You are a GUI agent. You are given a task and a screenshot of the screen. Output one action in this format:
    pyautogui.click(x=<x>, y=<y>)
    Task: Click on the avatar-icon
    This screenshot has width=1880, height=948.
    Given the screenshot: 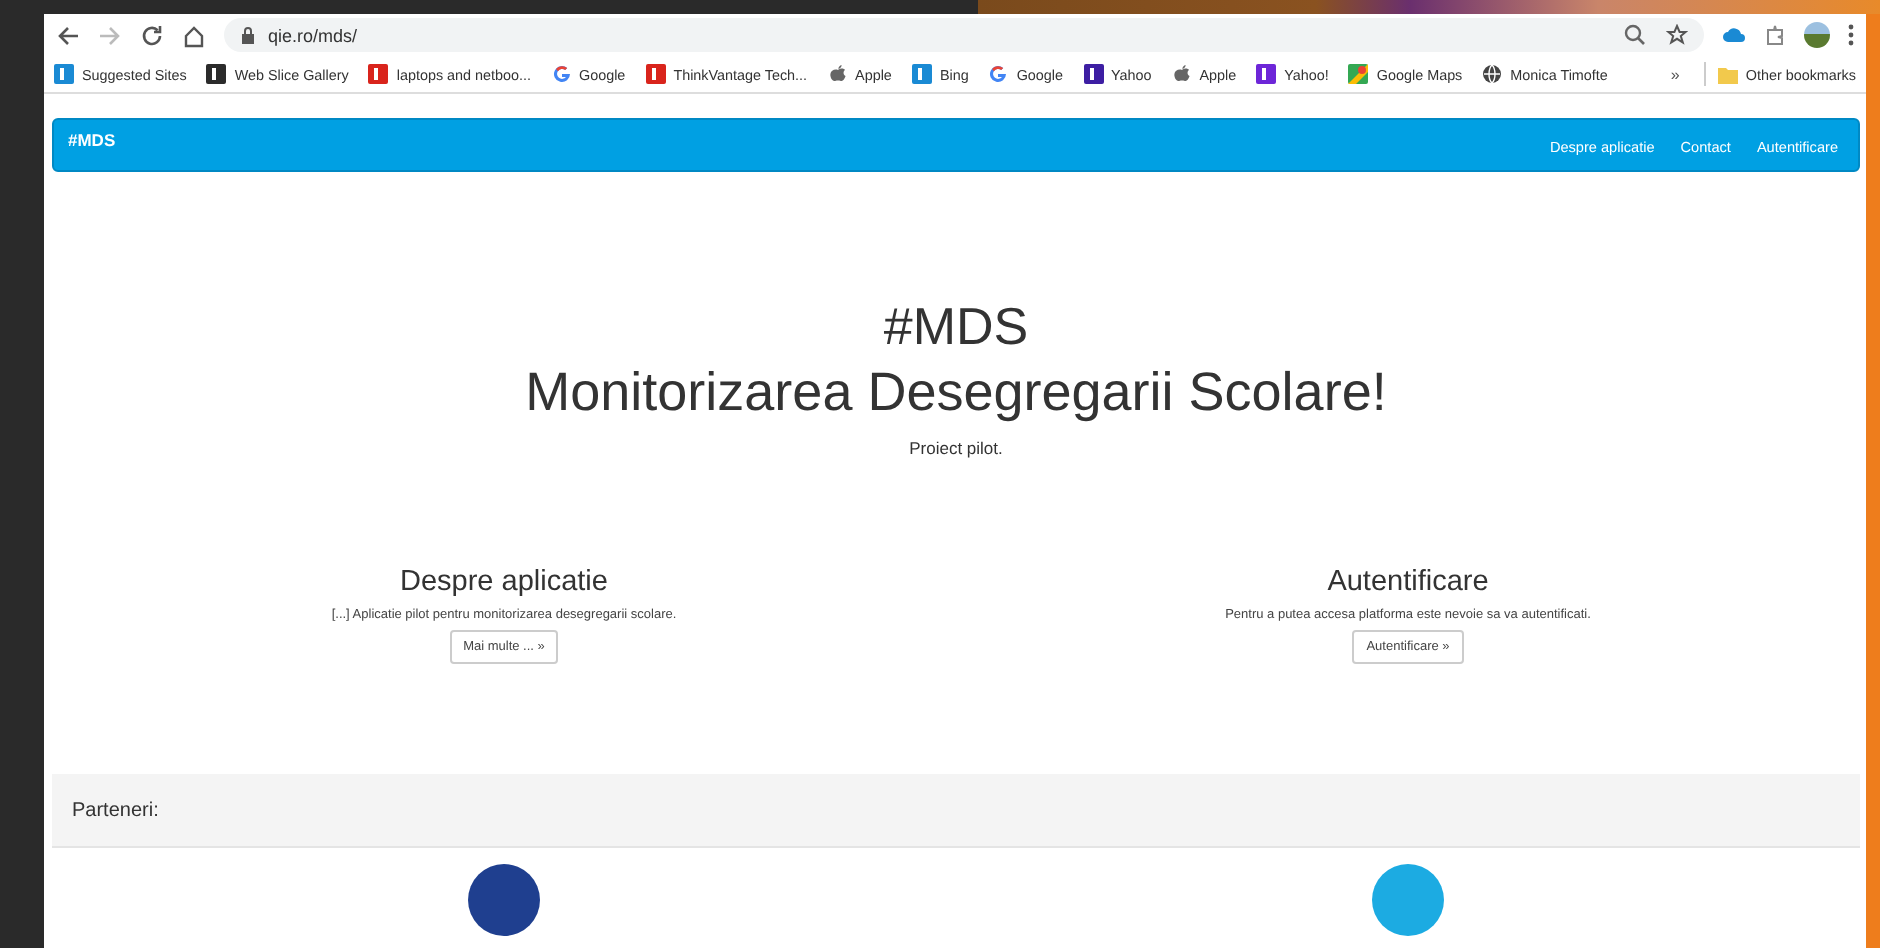 What is the action you would take?
    pyautogui.click(x=1817, y=35)
    